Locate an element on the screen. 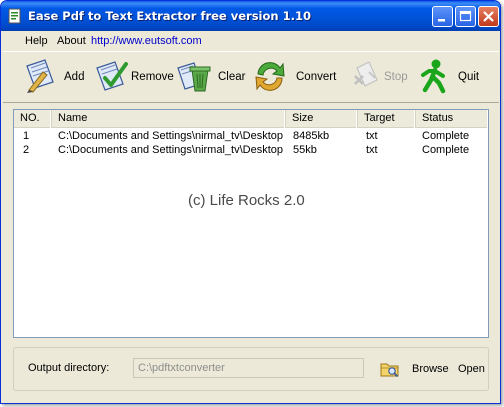 The width and height of the screenshot is (504, 407). add-icon is located at coordinates (40, 76).